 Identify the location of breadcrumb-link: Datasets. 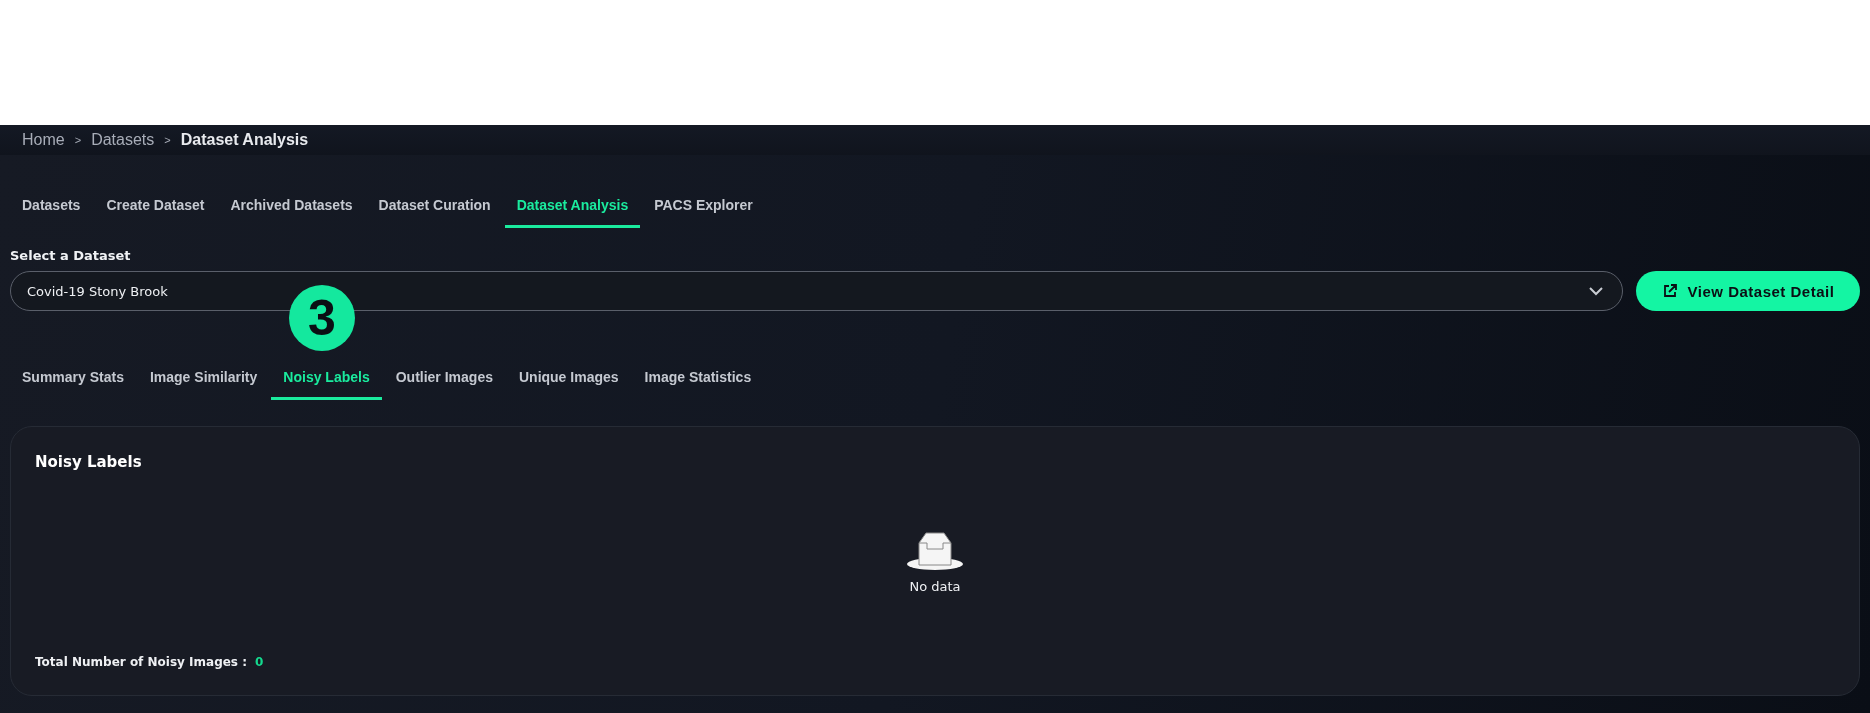
(123, 140).